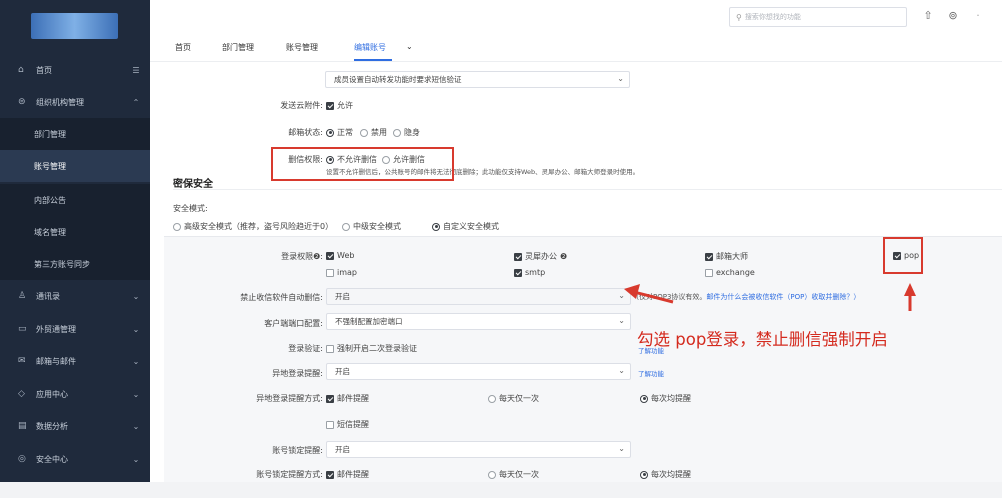 The image size is (1002, 498). What do you see at coordinates (75, 459) in the screenshot?
I see `sidebar-item-security: ◎ 安全中心 ⌄` at bounding box center [75, 459].